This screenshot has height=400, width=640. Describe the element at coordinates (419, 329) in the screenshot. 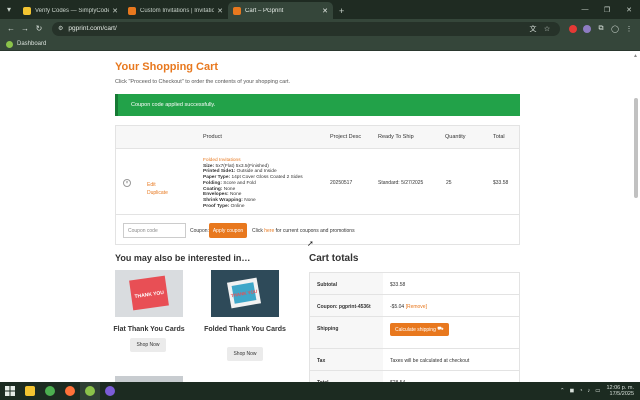

I see `calculate-shipping-button: Calculate shipping ⛟` at that location.